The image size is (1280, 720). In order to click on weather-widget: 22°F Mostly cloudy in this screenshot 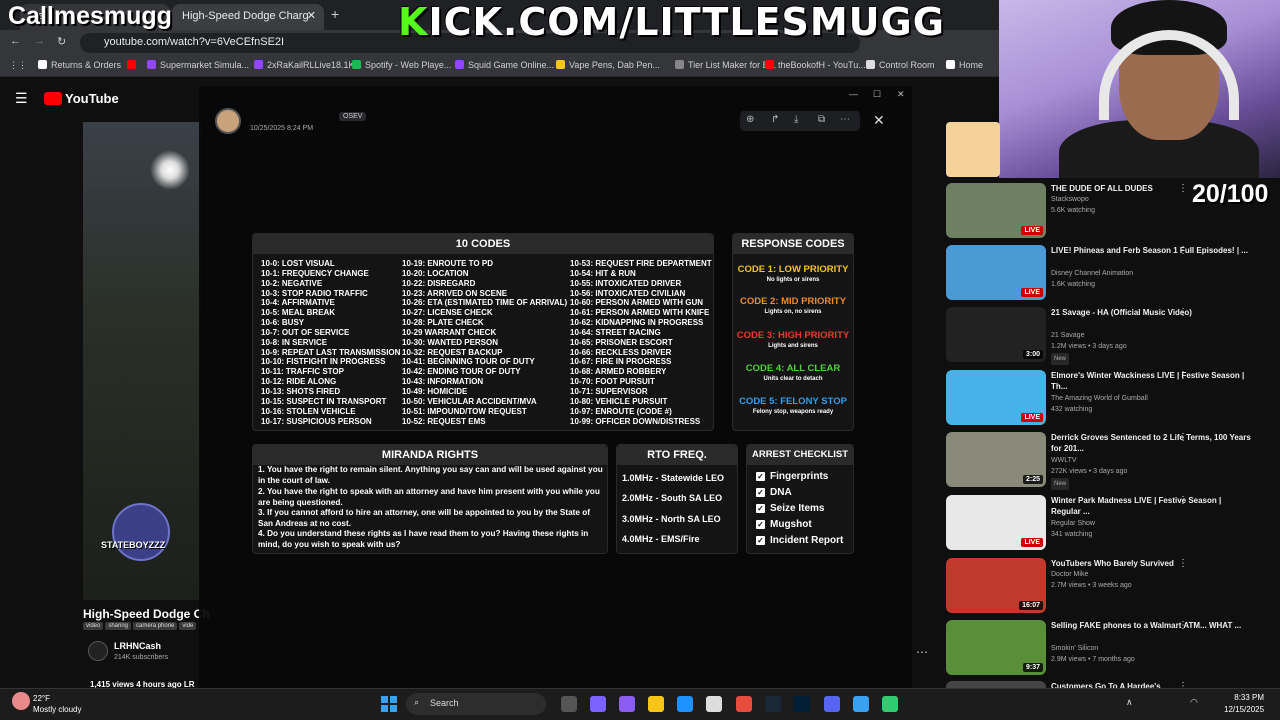, I will do `click(57, 704)`.